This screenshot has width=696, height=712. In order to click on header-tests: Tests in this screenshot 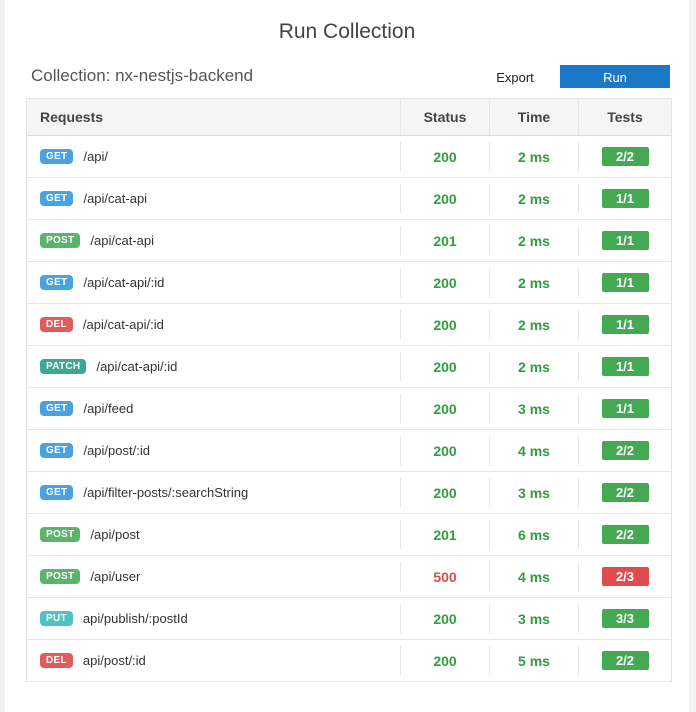, I will do `click(624, 117)`.